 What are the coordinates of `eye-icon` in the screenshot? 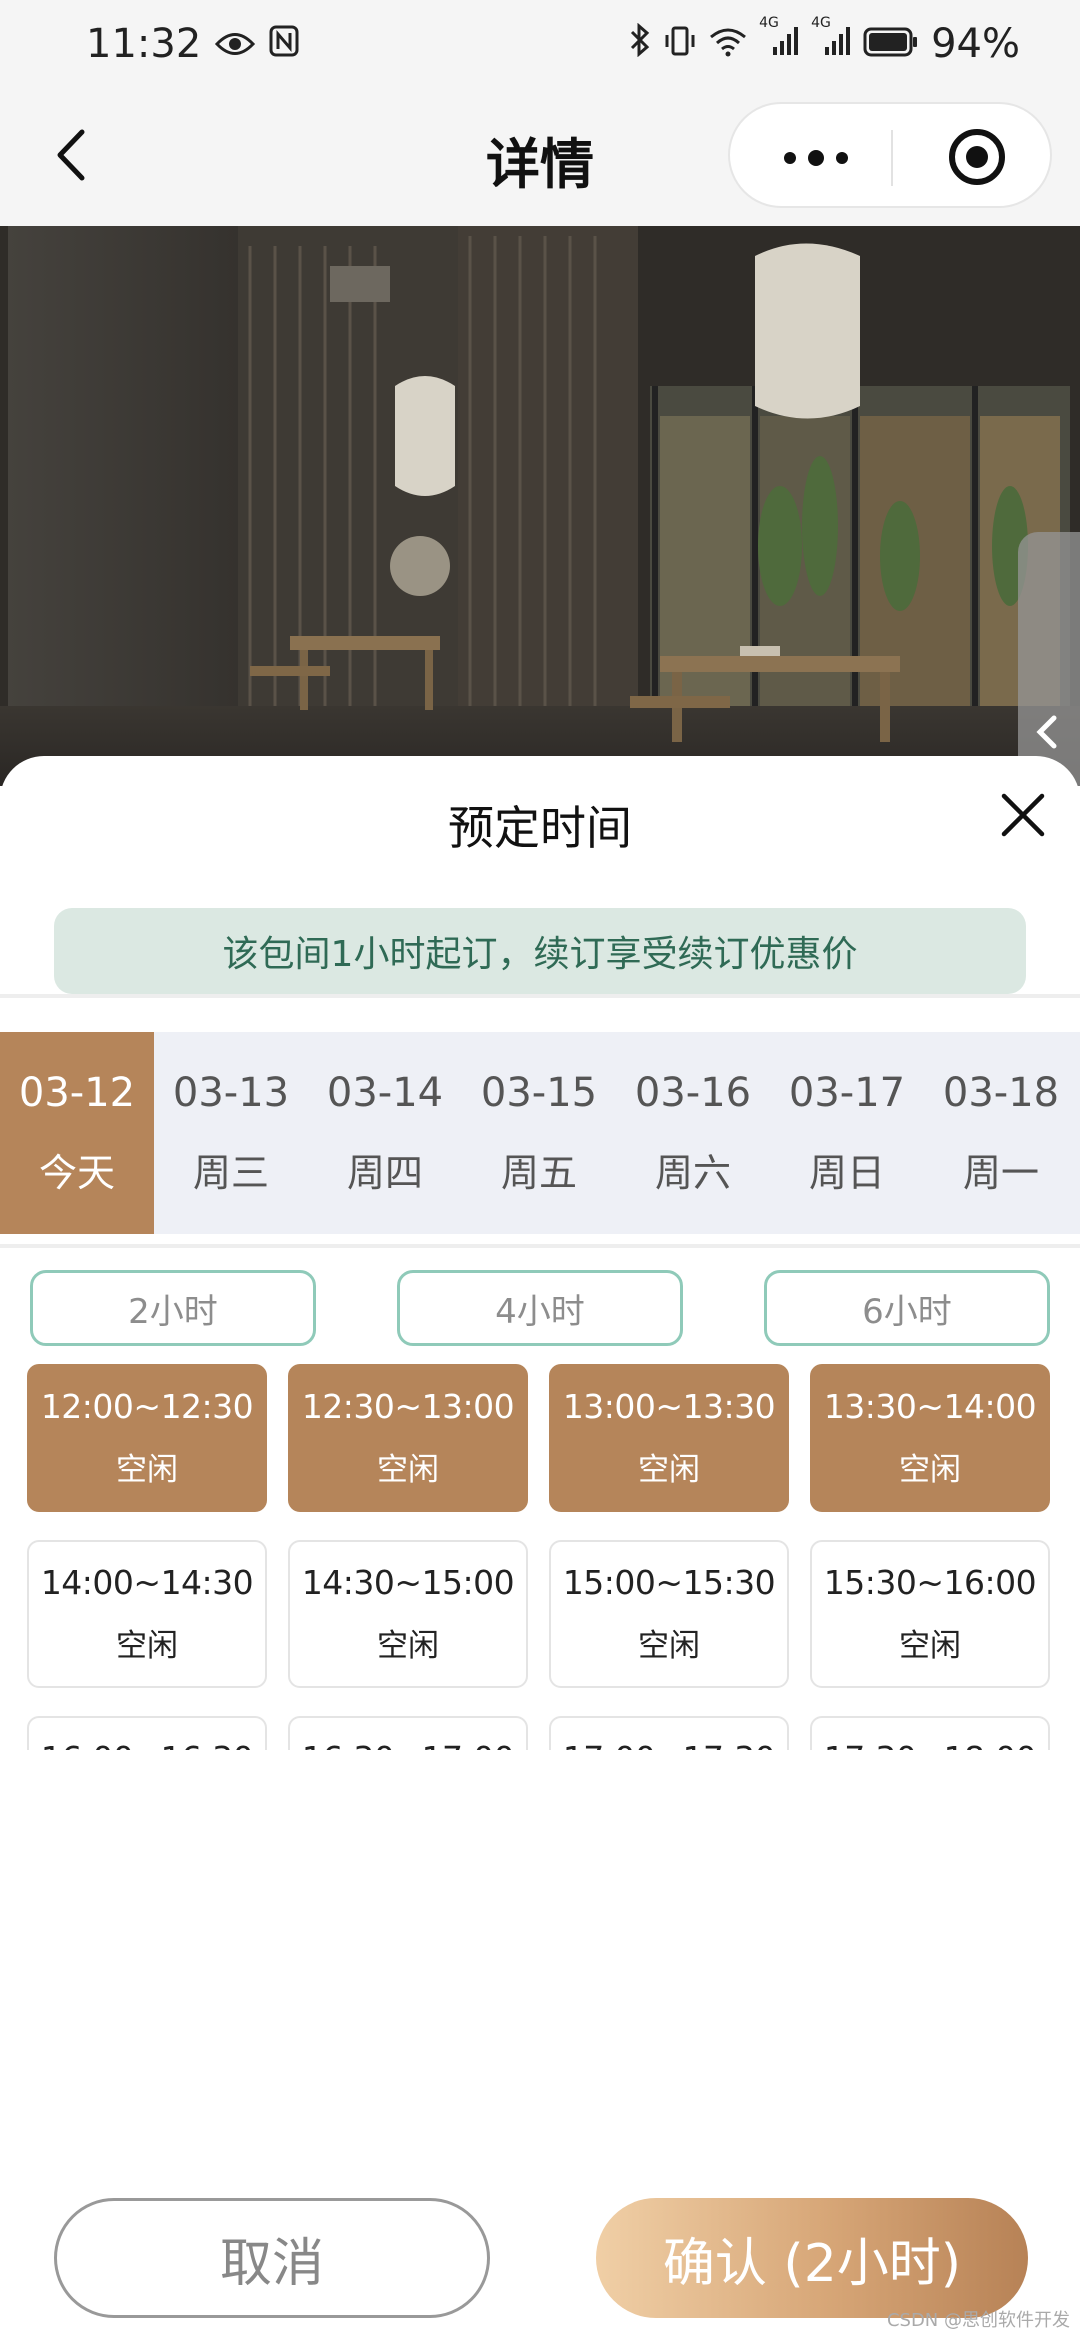 It's located at (235, 44).